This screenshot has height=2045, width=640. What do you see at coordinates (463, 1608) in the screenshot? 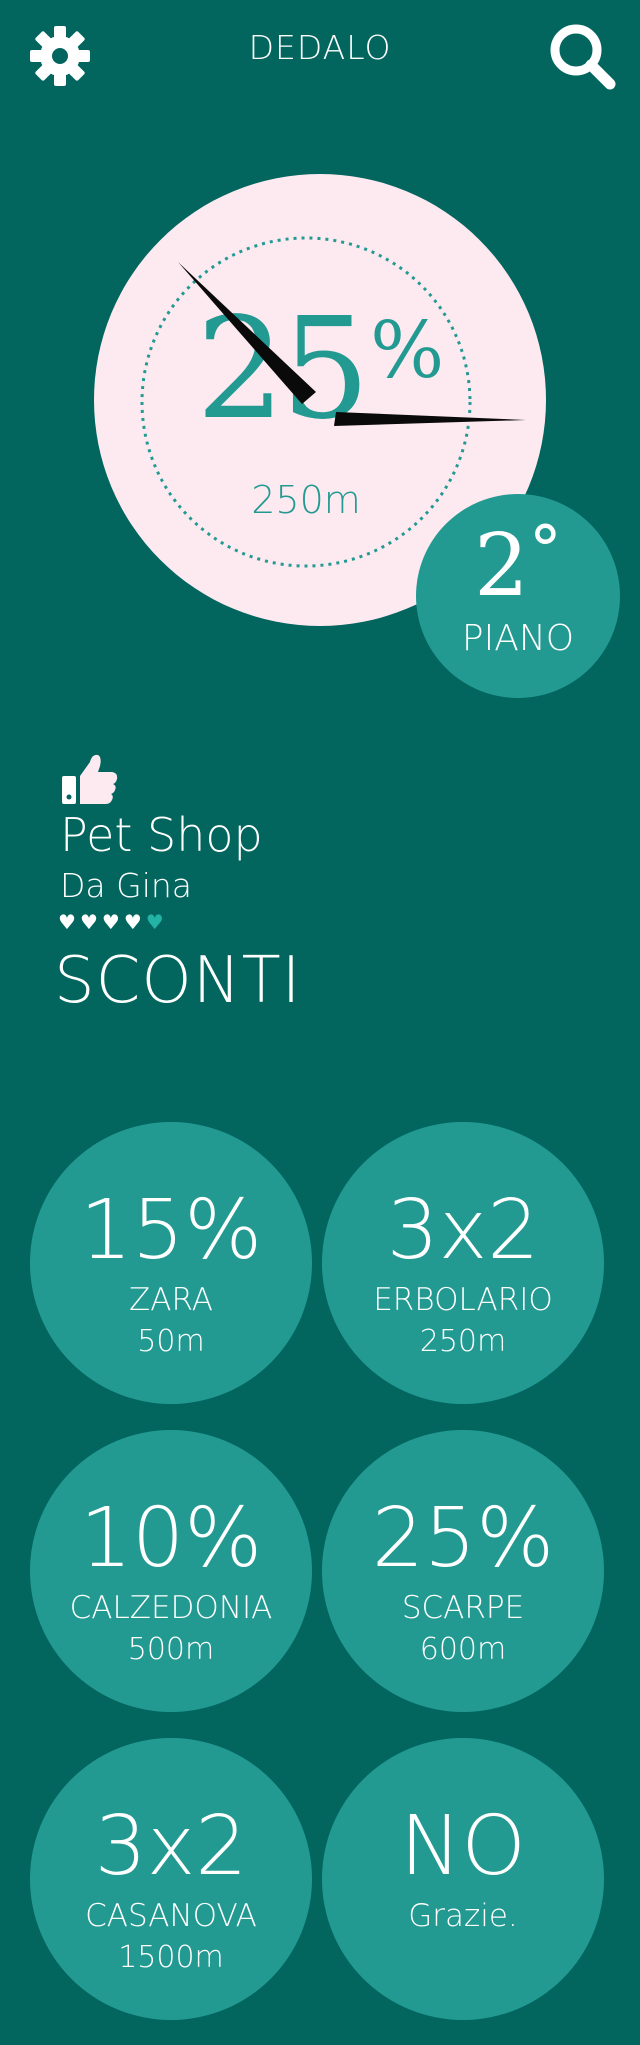
I see `deal-store: SCARPE` at bounding box center [463, 1608].